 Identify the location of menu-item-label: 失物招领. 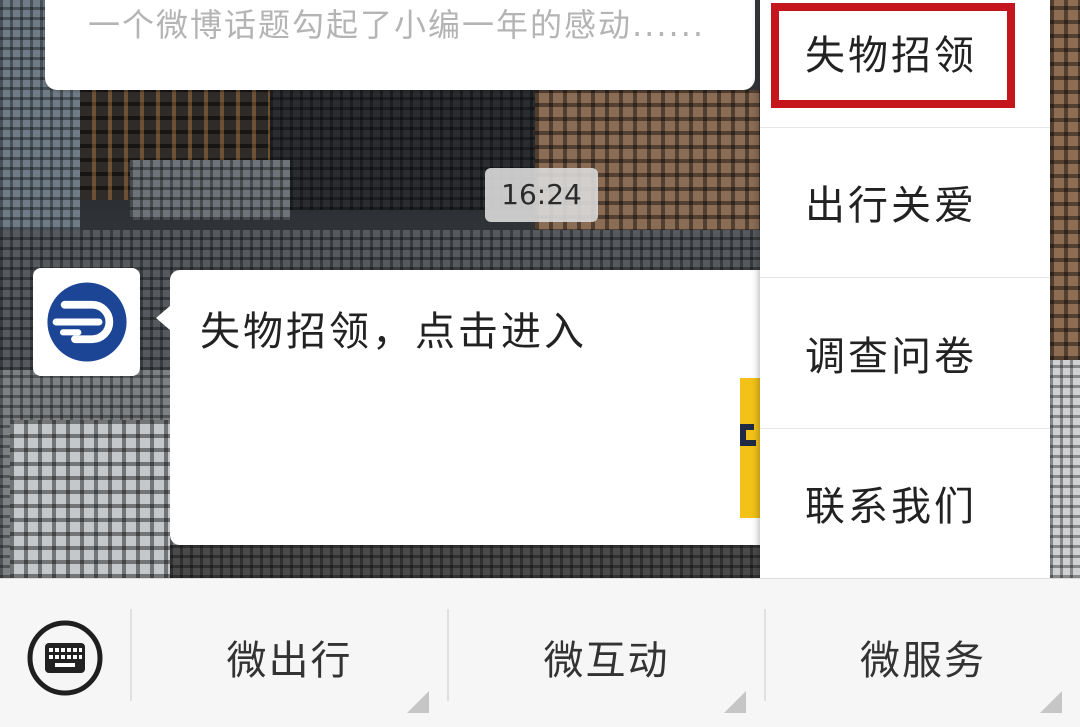
(891, 55).